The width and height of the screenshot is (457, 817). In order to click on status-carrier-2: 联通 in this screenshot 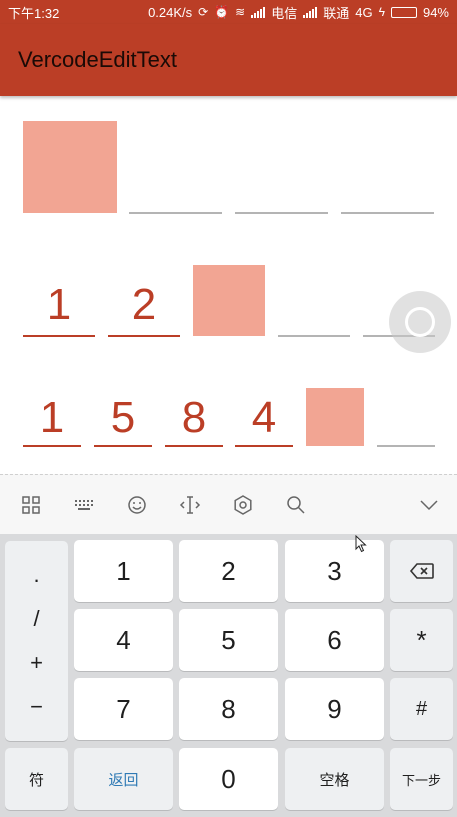, I will do `click(336, 13)`.